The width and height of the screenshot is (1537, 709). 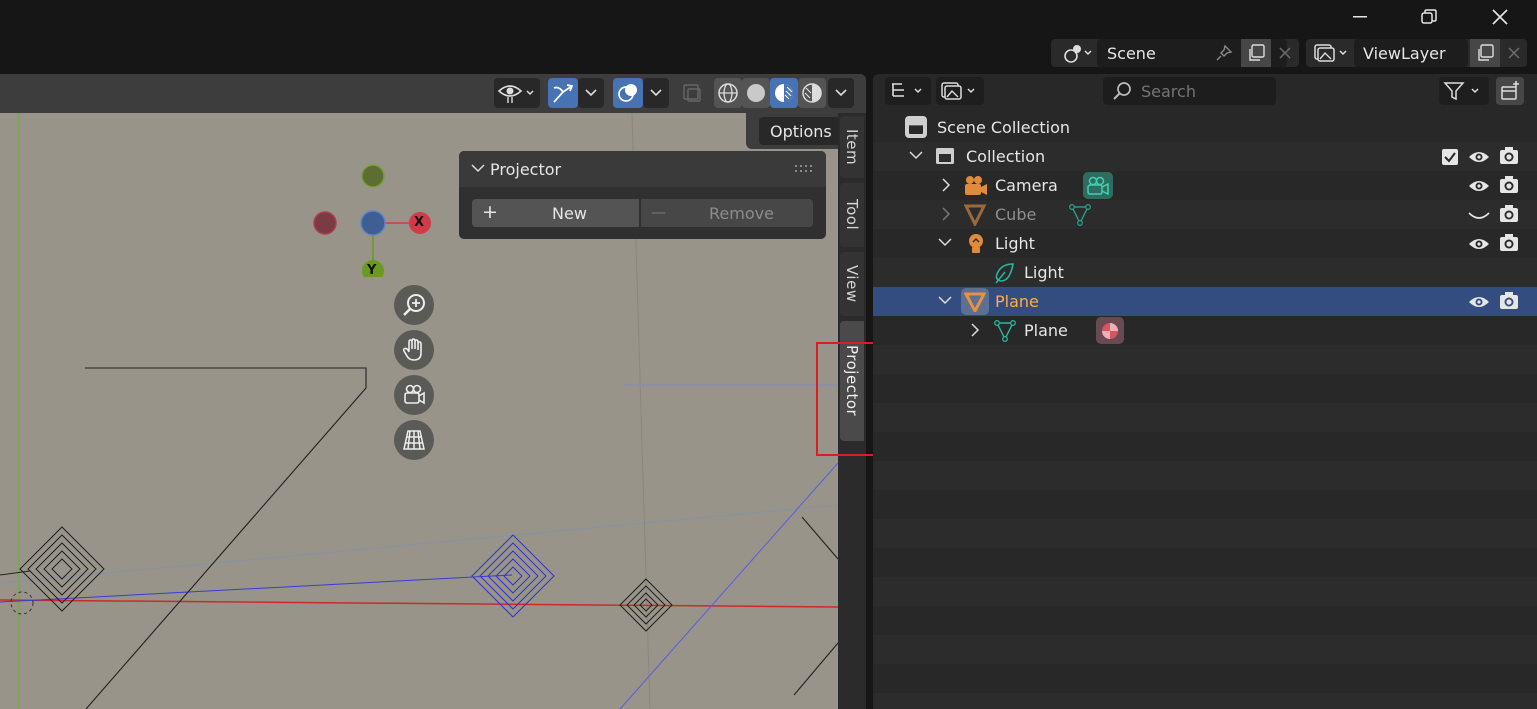 I want to click on overlays-dropdown, so click(x=656, y=93).